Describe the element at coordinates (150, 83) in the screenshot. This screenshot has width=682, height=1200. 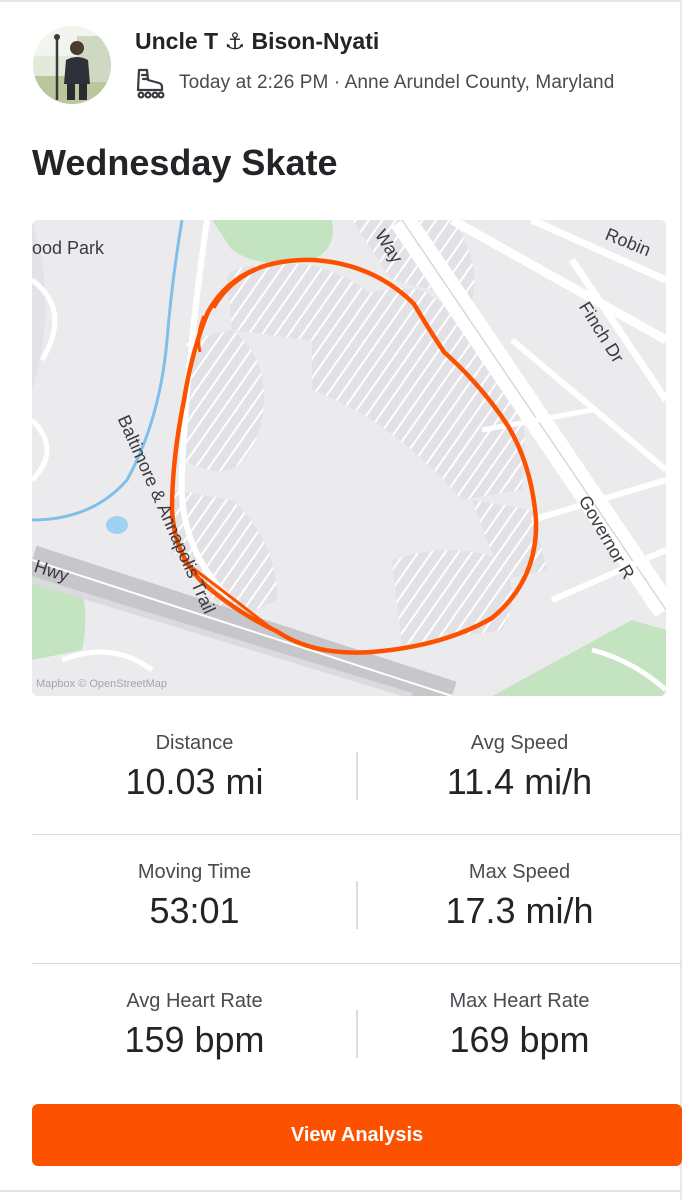
I see `inline-skate-icon` at that location.